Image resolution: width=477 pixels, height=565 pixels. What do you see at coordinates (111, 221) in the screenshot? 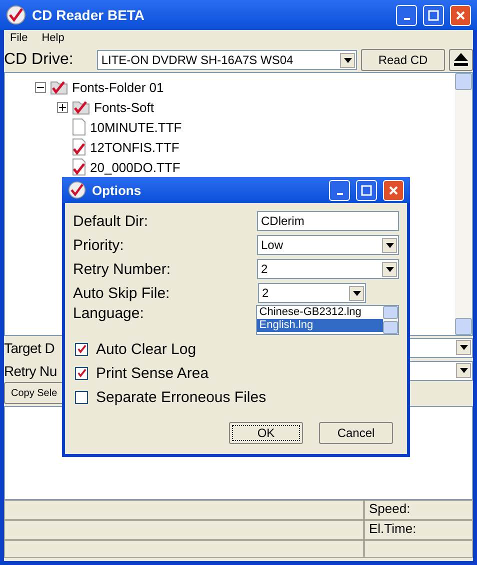
I see `field-label: Default Dir:` at bounding box center [111, 221].